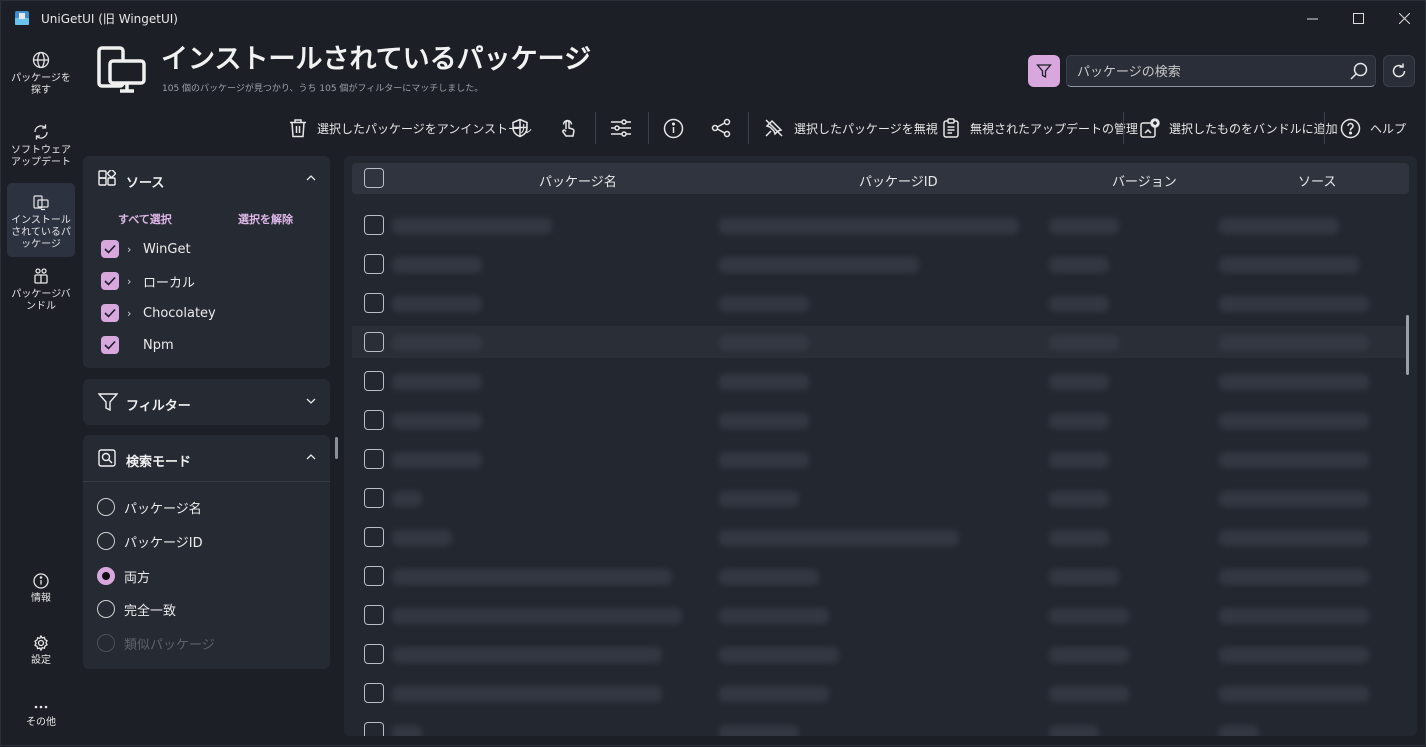 The width and height of the screenshot is (1426, 747). I want to click on add-to-bundle-button: 選択したものをバンドルに追加, so click(1238, 128).